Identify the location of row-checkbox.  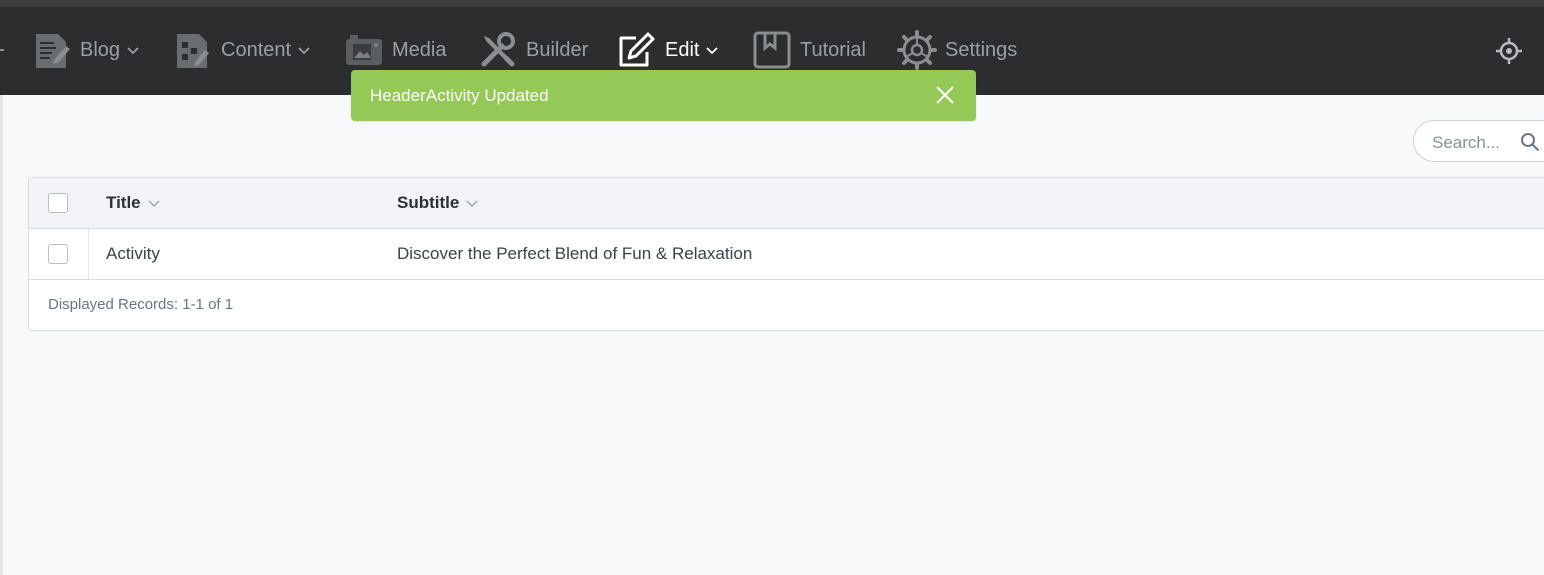
(58, 254).